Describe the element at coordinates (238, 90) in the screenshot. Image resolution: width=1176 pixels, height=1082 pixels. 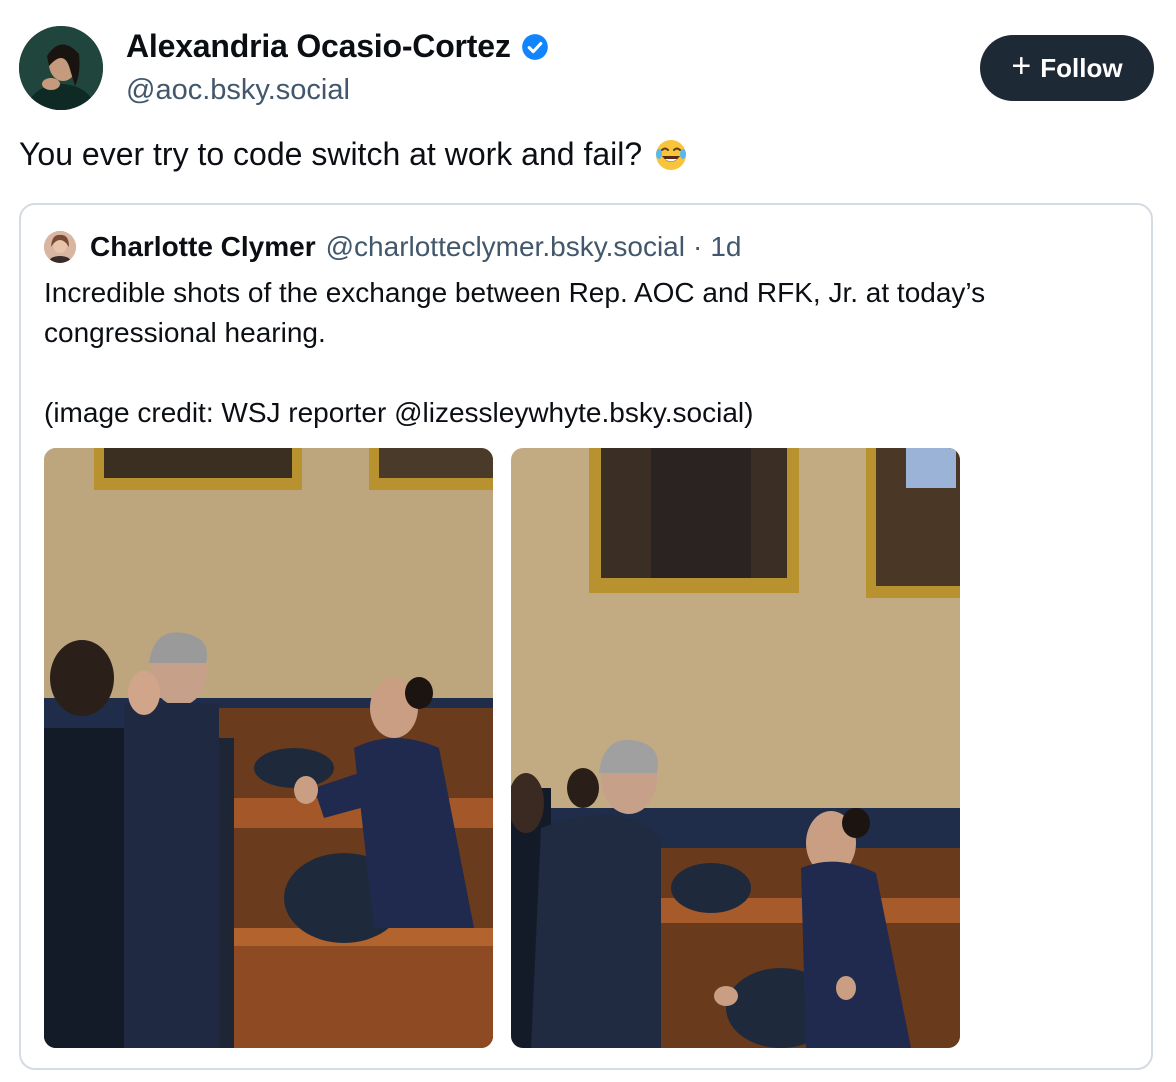
I see `author-handle: @aoc.bsky.social` at that location.